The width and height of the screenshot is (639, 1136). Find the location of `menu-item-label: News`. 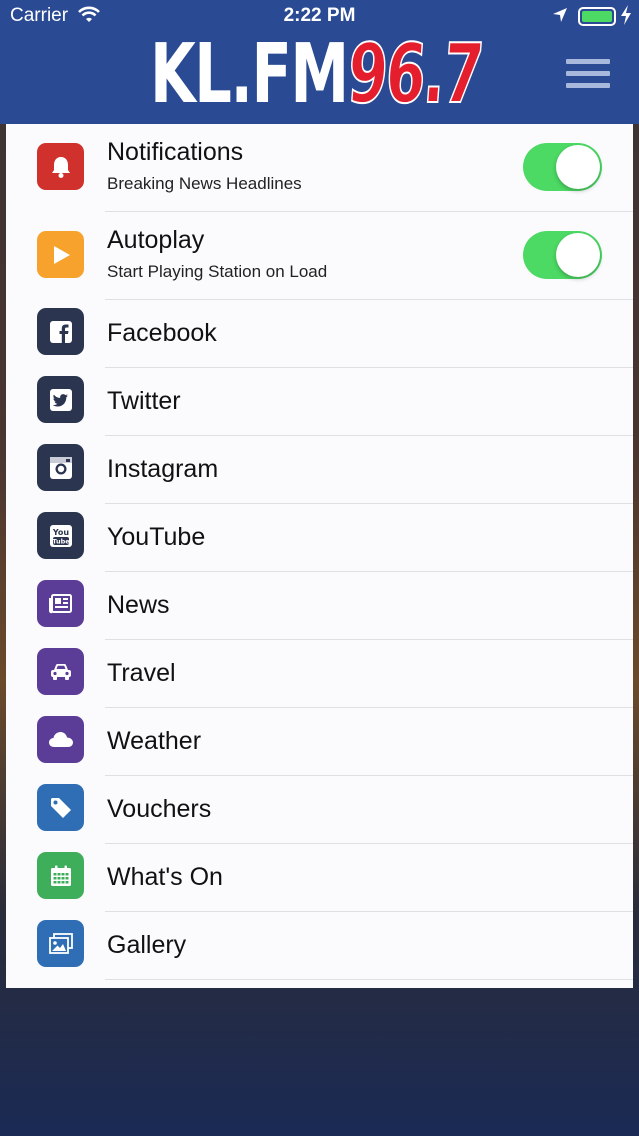

menu-item-label: News is located at coordinates (138, 605).